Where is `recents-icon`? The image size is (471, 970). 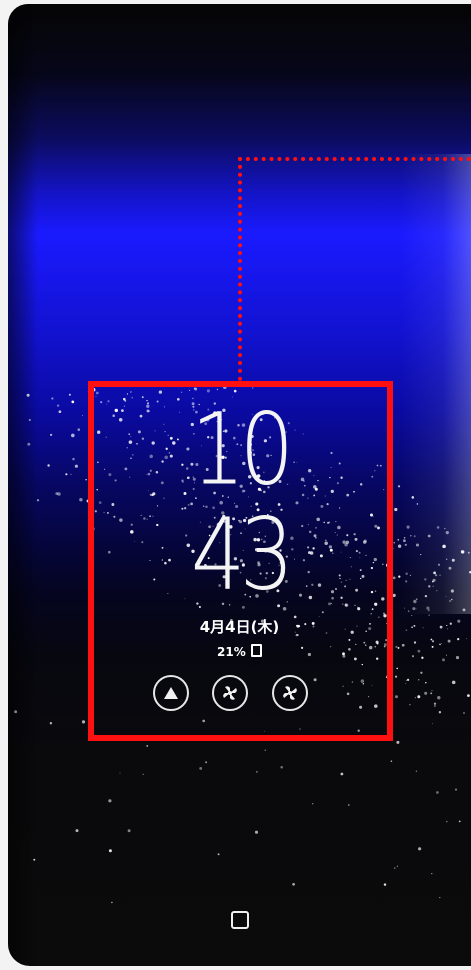 recents-icon is located at coordinates (240, 920).